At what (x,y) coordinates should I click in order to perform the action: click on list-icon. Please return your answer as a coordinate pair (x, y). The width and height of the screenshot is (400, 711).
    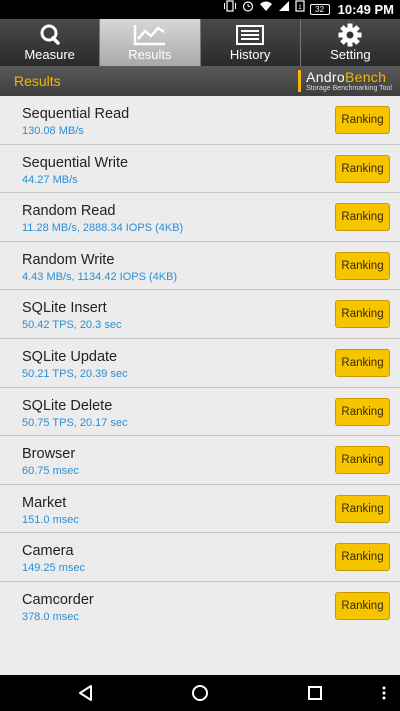
    Looking at the image, I should click on (250, 35).